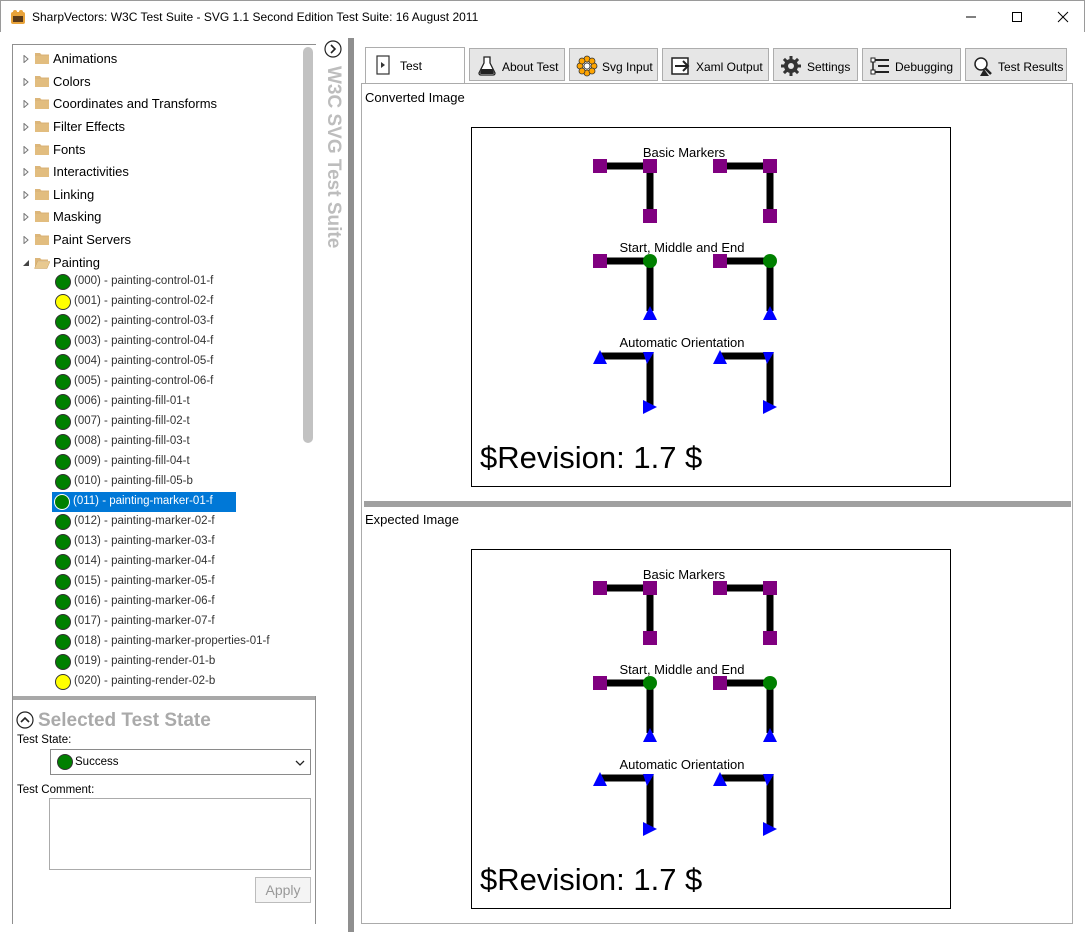  Describe the element at coordinates (587, 66) in the screenshot. I see `svg-input-icon` at that location.